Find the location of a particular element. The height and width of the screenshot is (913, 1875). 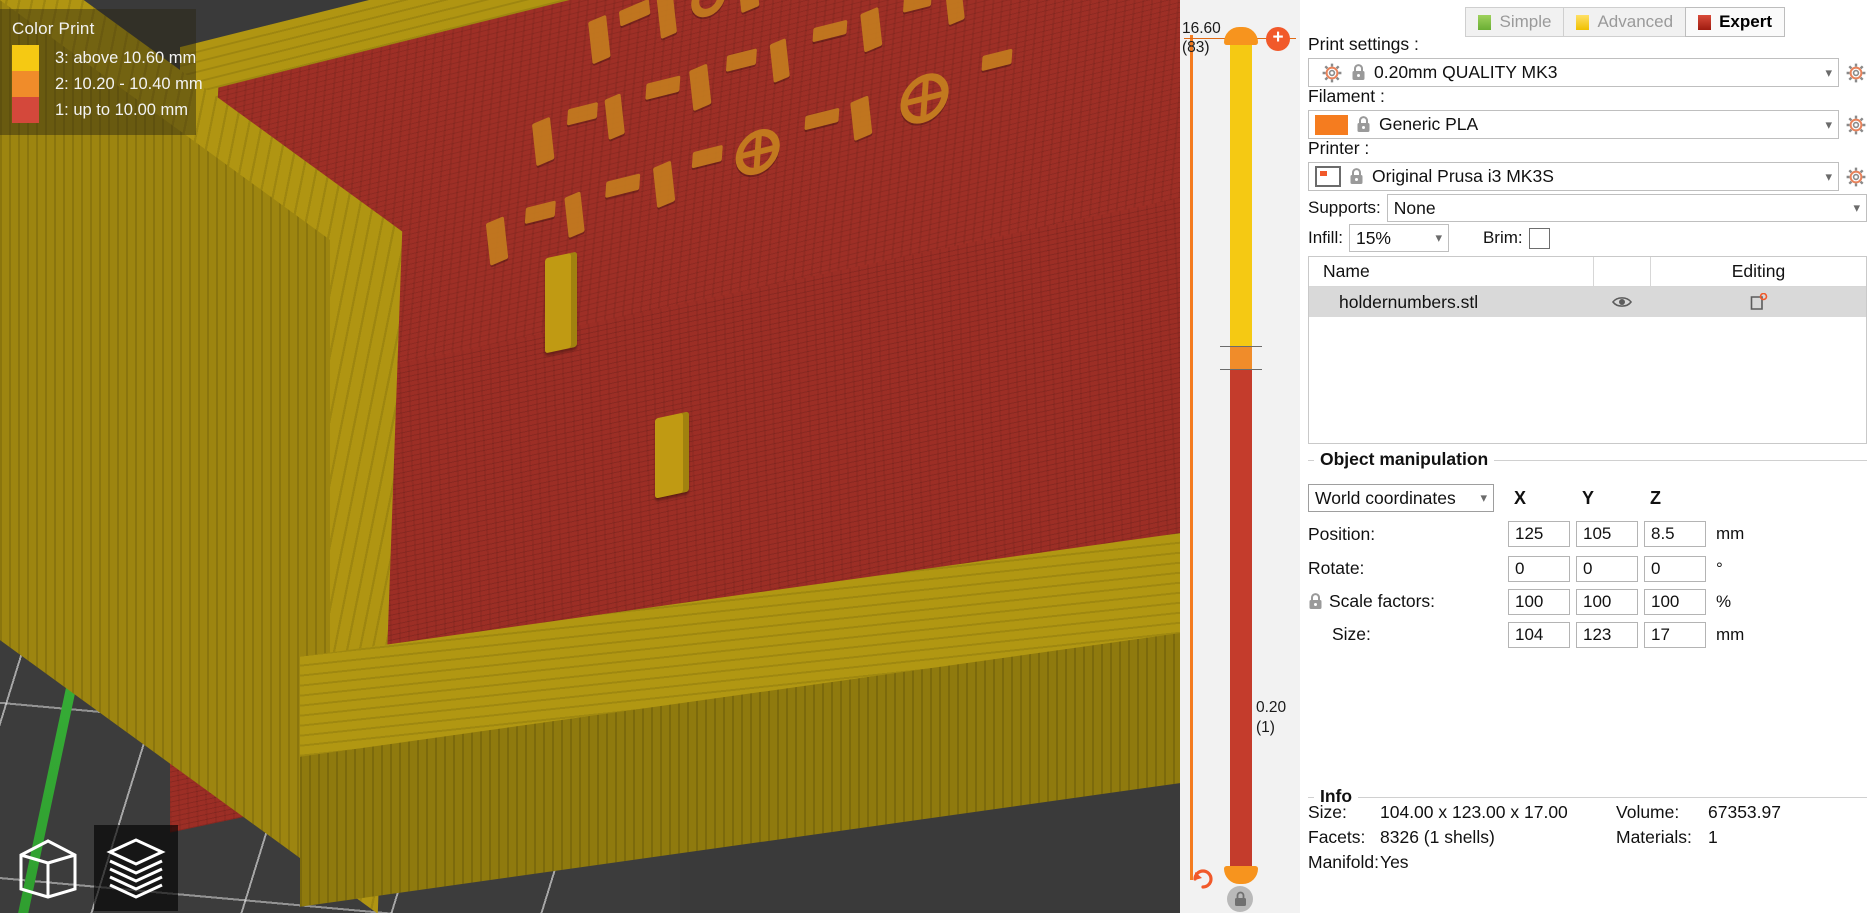

position-label: Position: is located at coordinates (1342, 533).